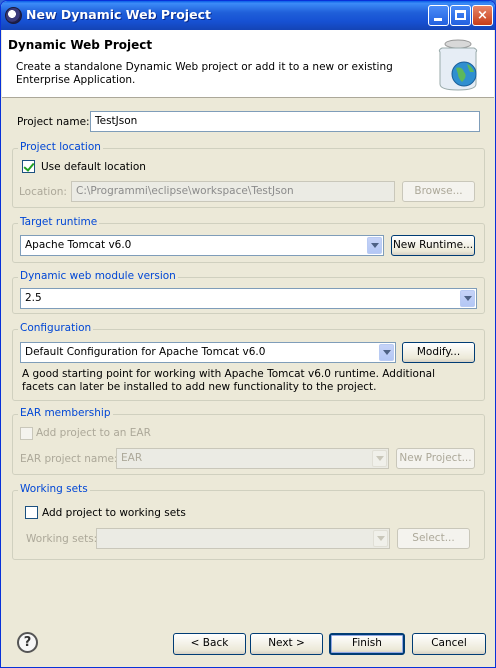 The height and width of the screenshot is (668, 496). Describe the element at coordinates (209, 644) in the screenshot. I see `back-button: < Back` at that location.